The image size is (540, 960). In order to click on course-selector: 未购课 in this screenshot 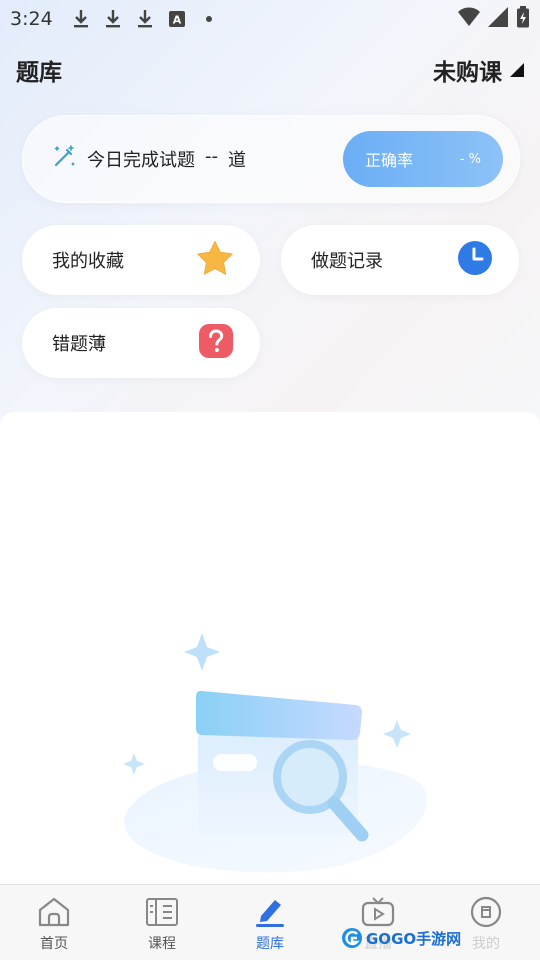, I will do `click(478, 70)`.